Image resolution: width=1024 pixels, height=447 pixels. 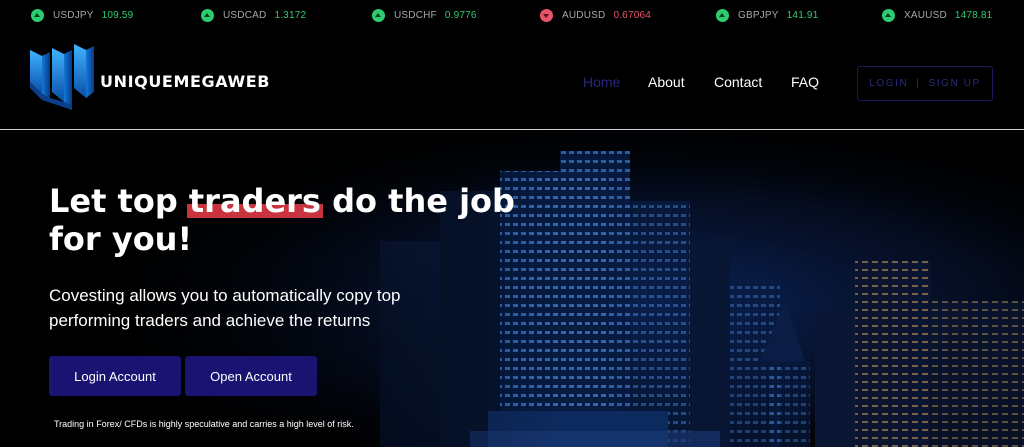 I want to click on headline-highlight-text: traders, so click(x=254, y=201).